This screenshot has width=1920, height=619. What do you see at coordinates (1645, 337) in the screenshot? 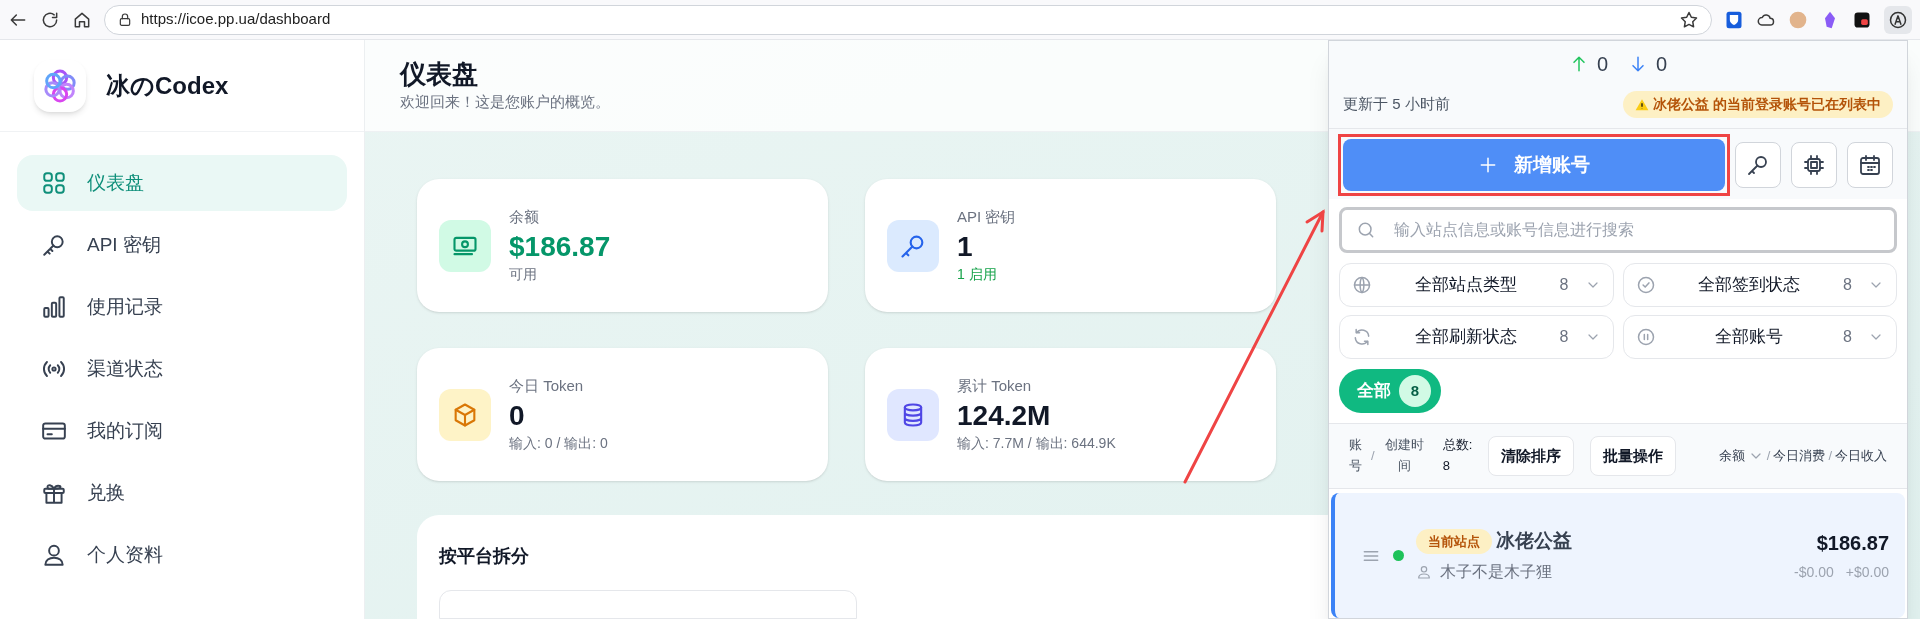
I see `pause-icon` at bounding box center [1645, 337].